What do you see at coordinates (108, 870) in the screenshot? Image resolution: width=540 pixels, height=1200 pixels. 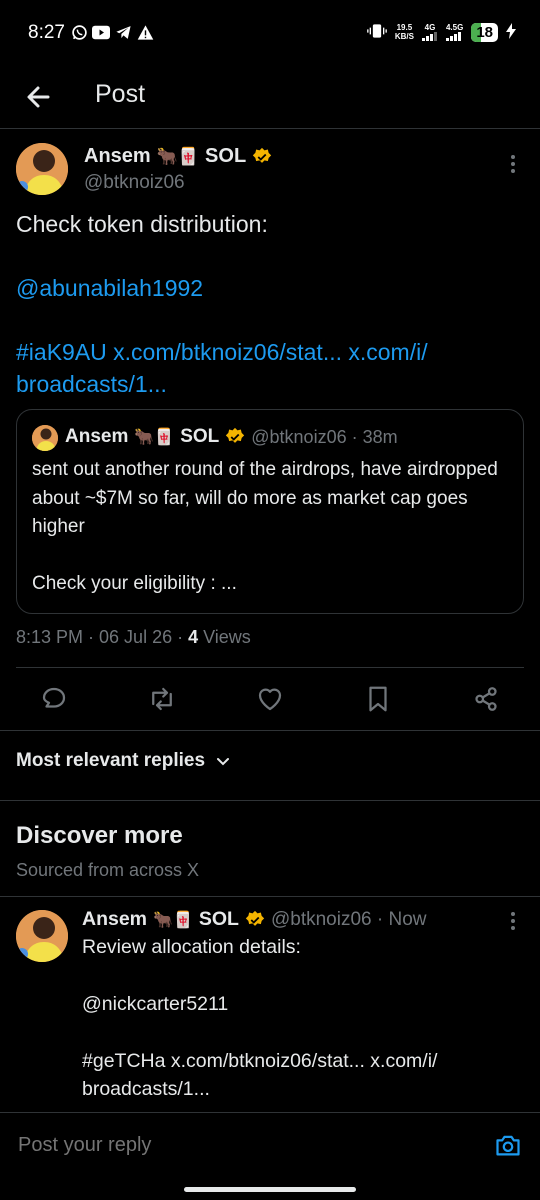 I see `discover-subtitle: Sourced from across X` at bounding box center [108, 870].